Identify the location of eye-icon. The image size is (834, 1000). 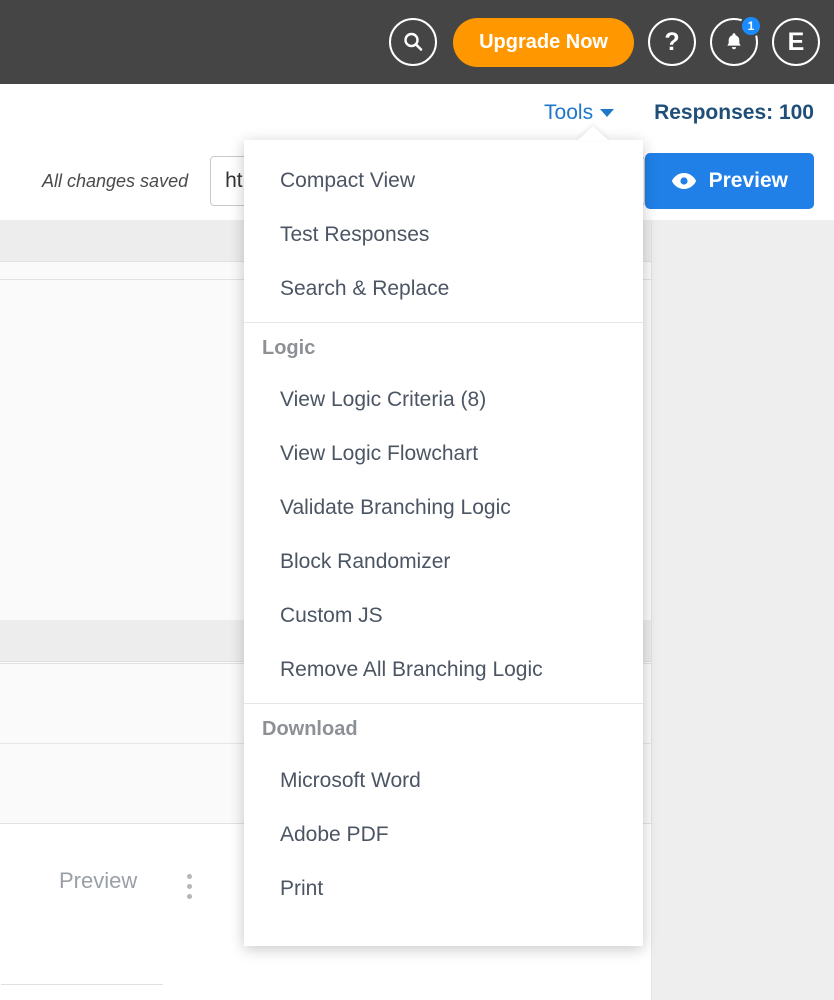
(683, 181).